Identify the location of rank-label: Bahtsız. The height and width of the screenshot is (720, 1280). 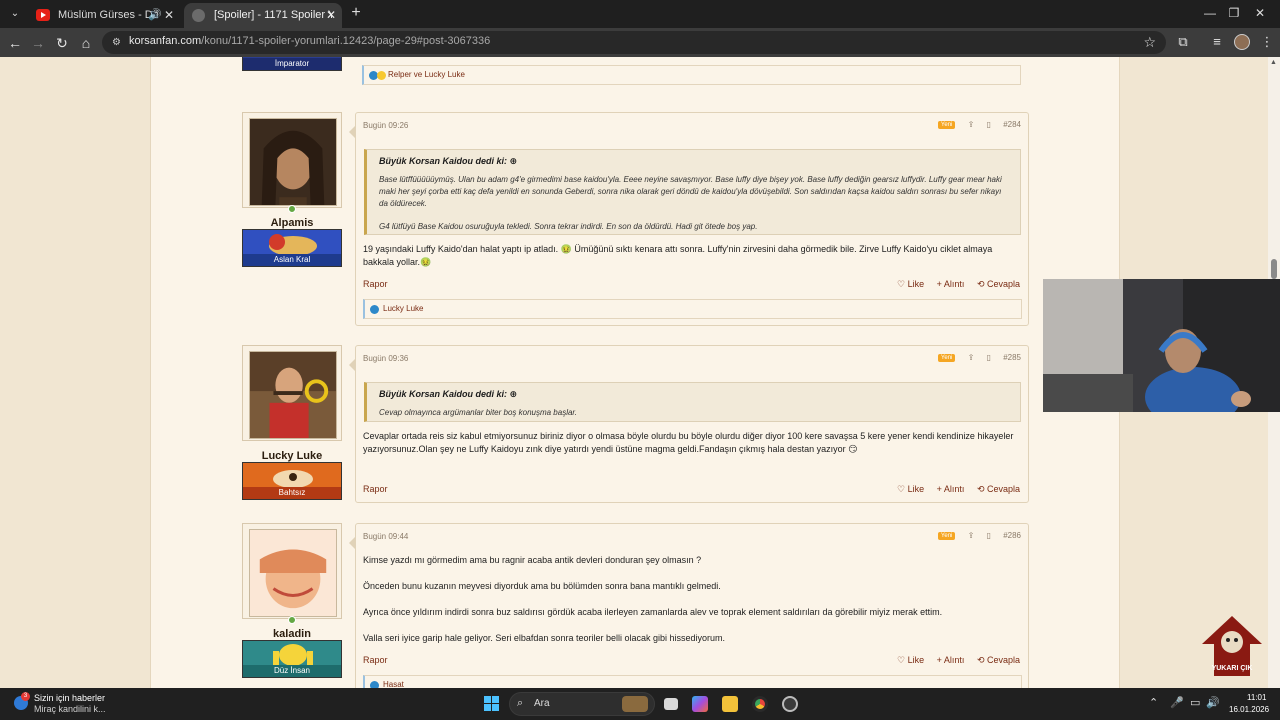
(292, 493).